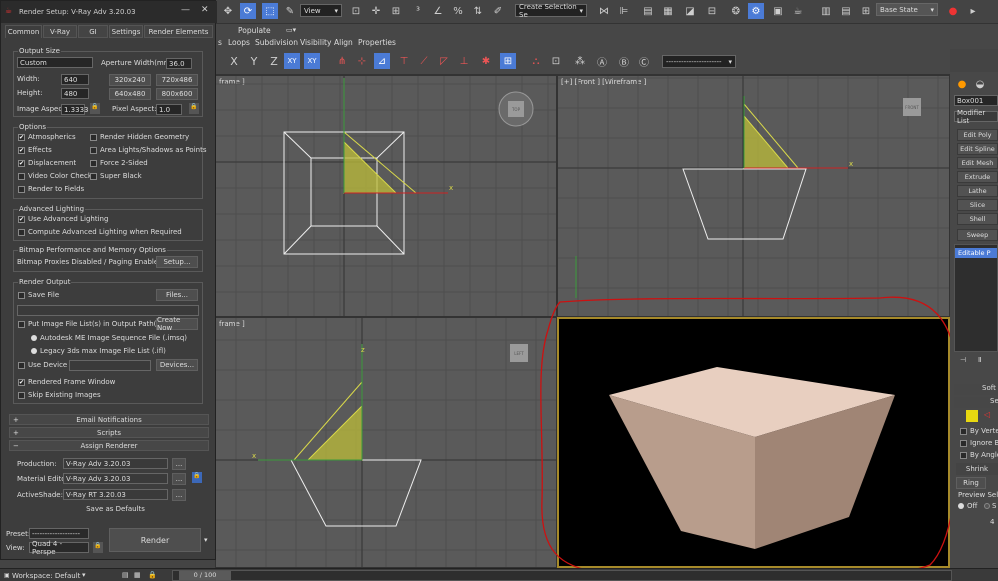  I want to click on pixel-aspect-field: 1.0, so click(169, 109).